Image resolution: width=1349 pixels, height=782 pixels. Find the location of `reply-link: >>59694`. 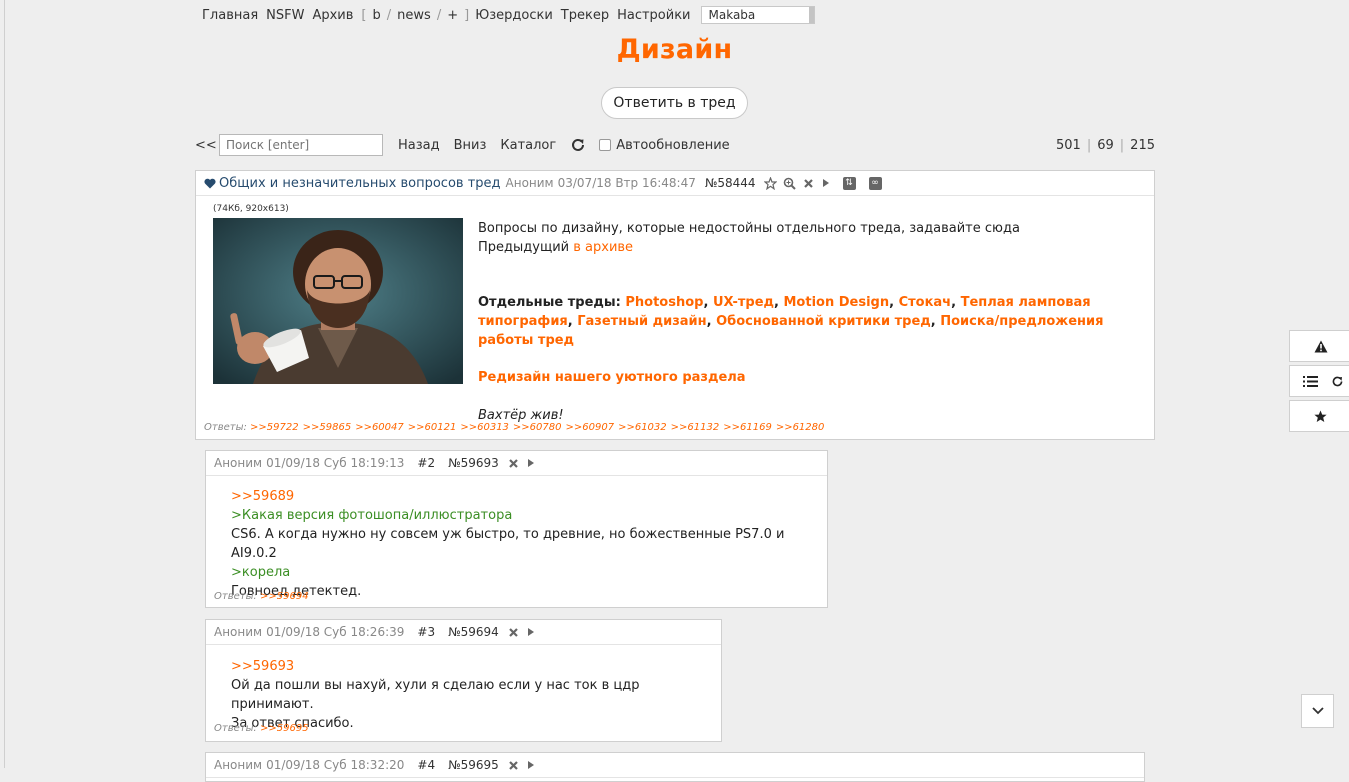

reply-link: >>59694 is located at coordinates (284, 596).